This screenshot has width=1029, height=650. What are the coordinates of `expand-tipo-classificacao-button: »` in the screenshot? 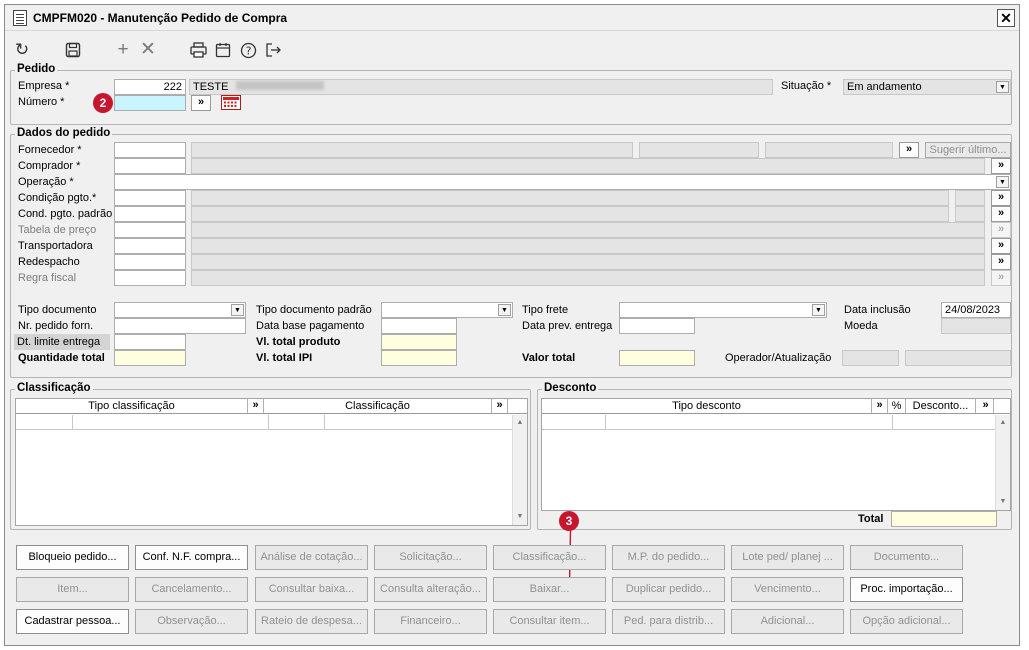 It's located at (256, 406).